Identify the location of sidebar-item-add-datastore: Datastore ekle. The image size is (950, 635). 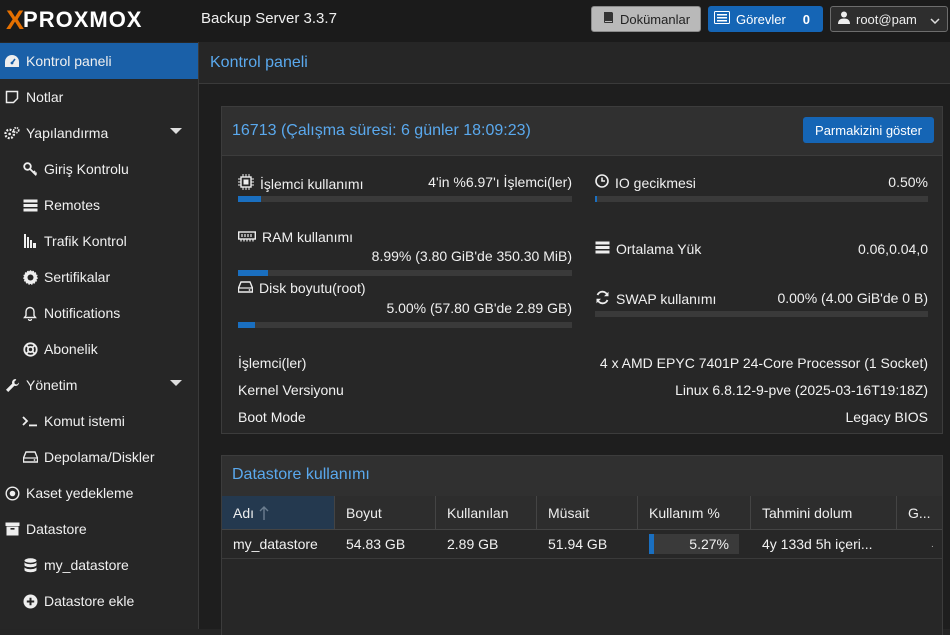
(99, 601).